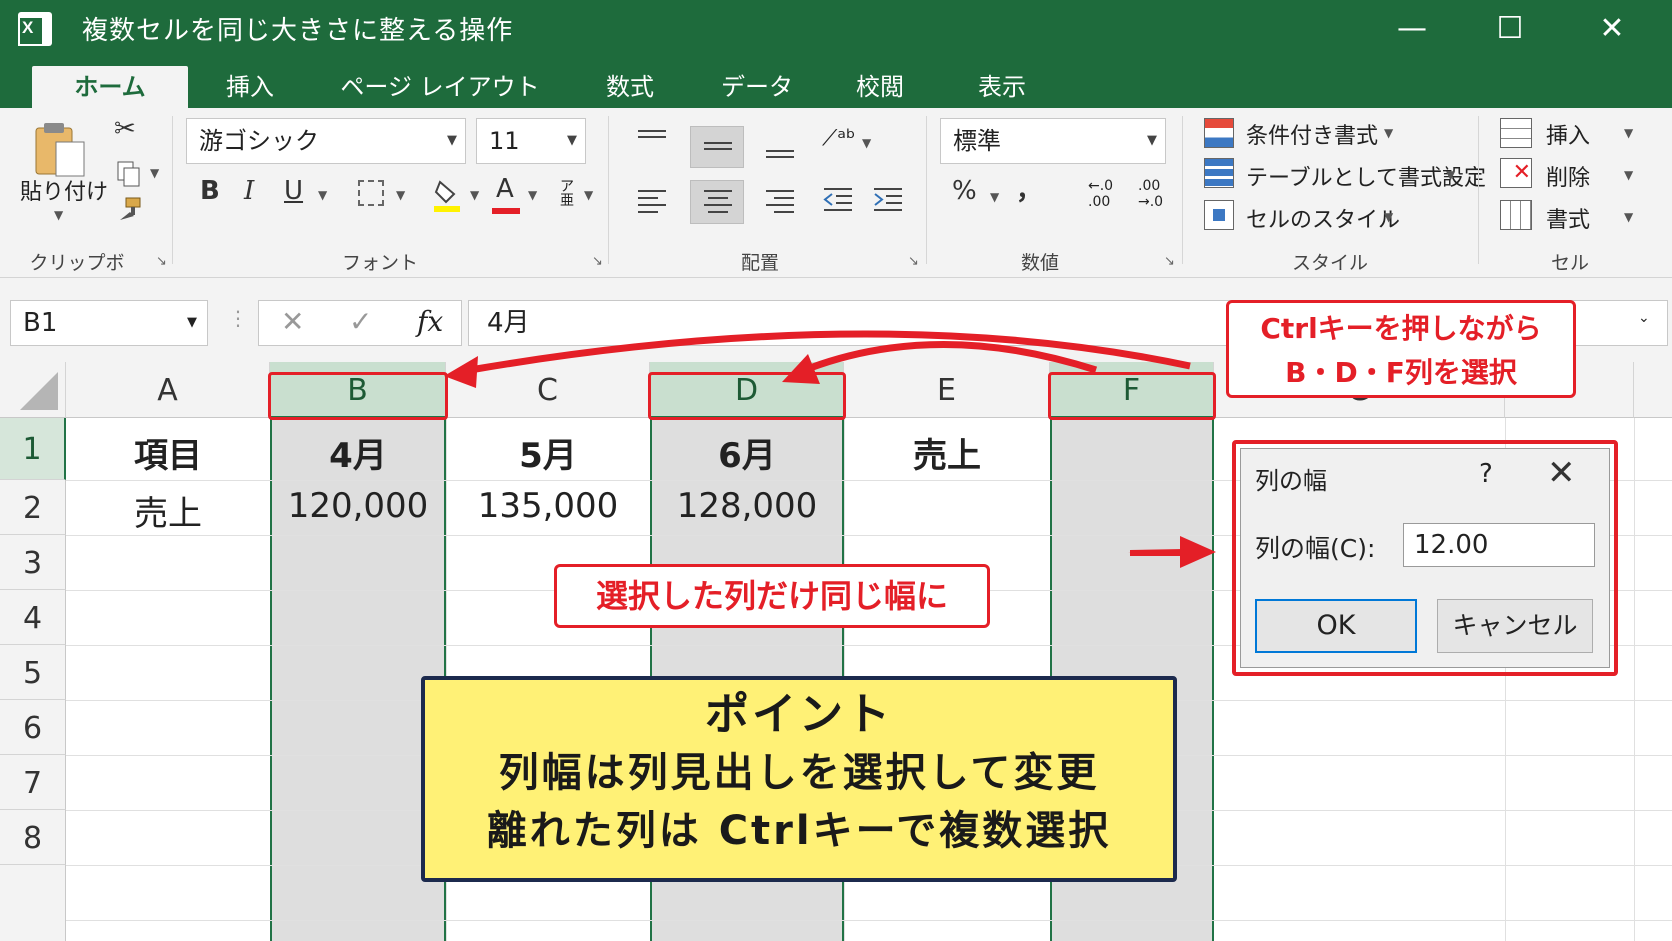  Describe the element at coordinates (1401, 372) in the screenshot. I see `callout-line: B・D・F列を選択` at that location.